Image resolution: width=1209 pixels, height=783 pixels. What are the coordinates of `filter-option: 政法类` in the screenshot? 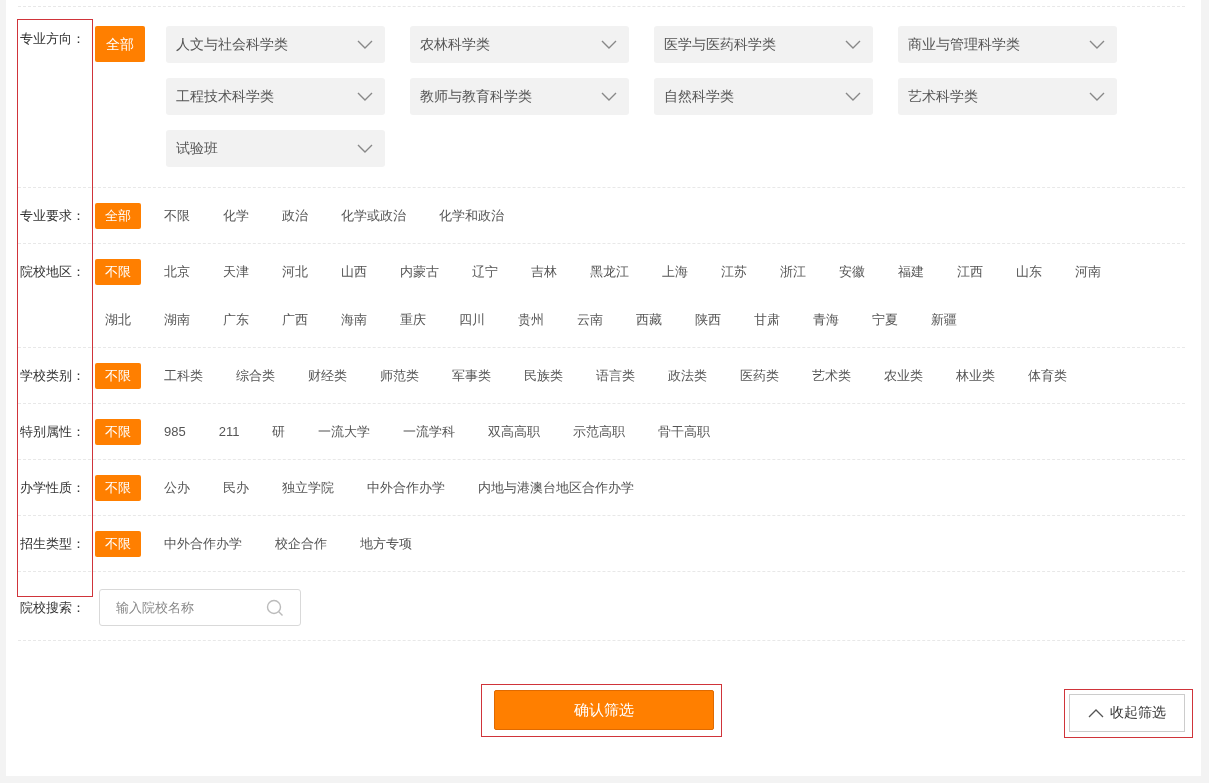 It's located at (687, 376).